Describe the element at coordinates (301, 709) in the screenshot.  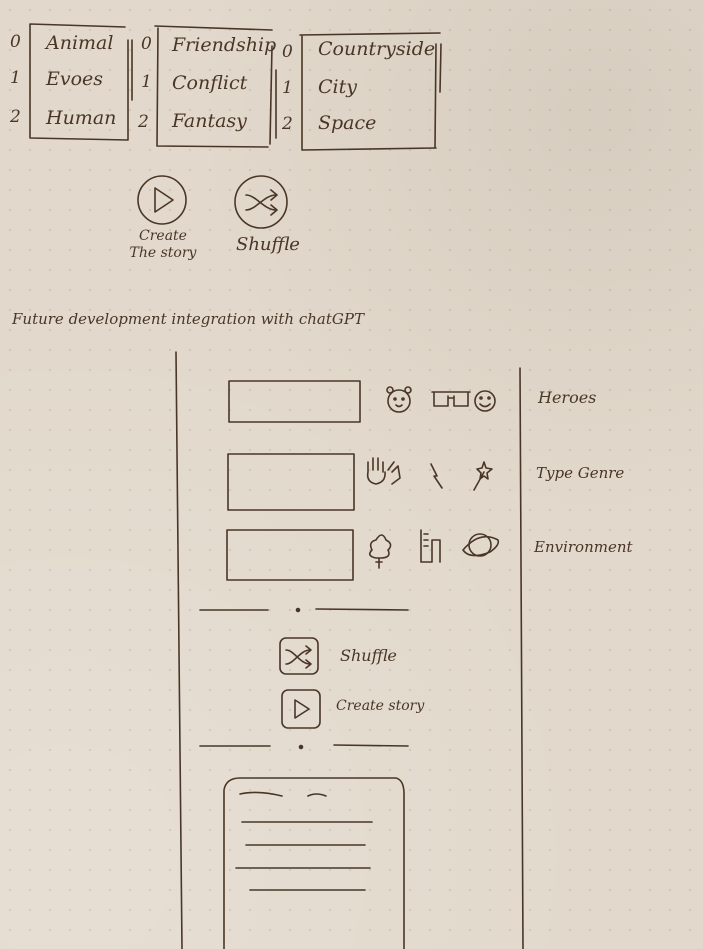
I see `create-story-button` at that location.